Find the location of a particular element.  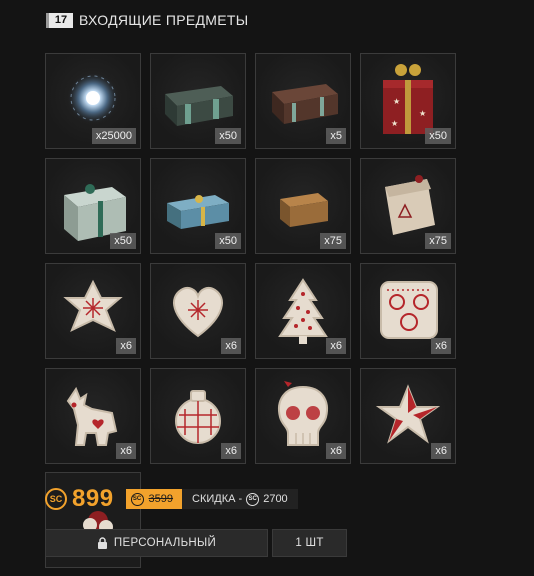

page-title: ВХОДЯЩИЕ ПРЕДМЕТЫ is located at coordinates (164, 20).